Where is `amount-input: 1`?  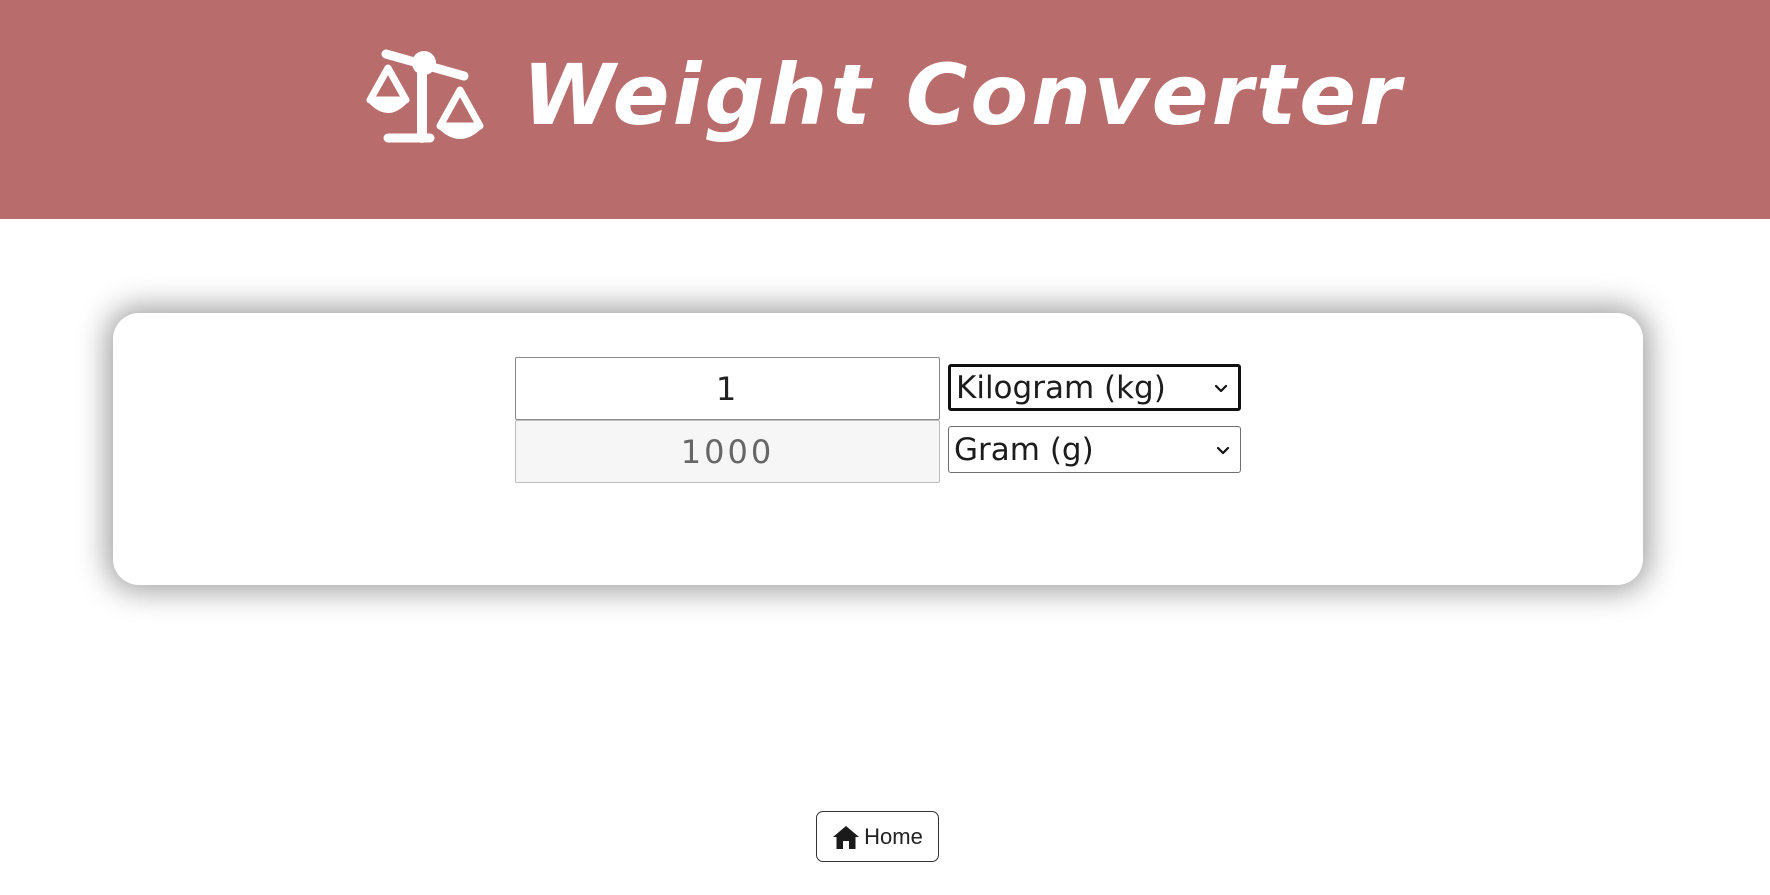
amount-input: 1 is located at coordinates (727, 388).